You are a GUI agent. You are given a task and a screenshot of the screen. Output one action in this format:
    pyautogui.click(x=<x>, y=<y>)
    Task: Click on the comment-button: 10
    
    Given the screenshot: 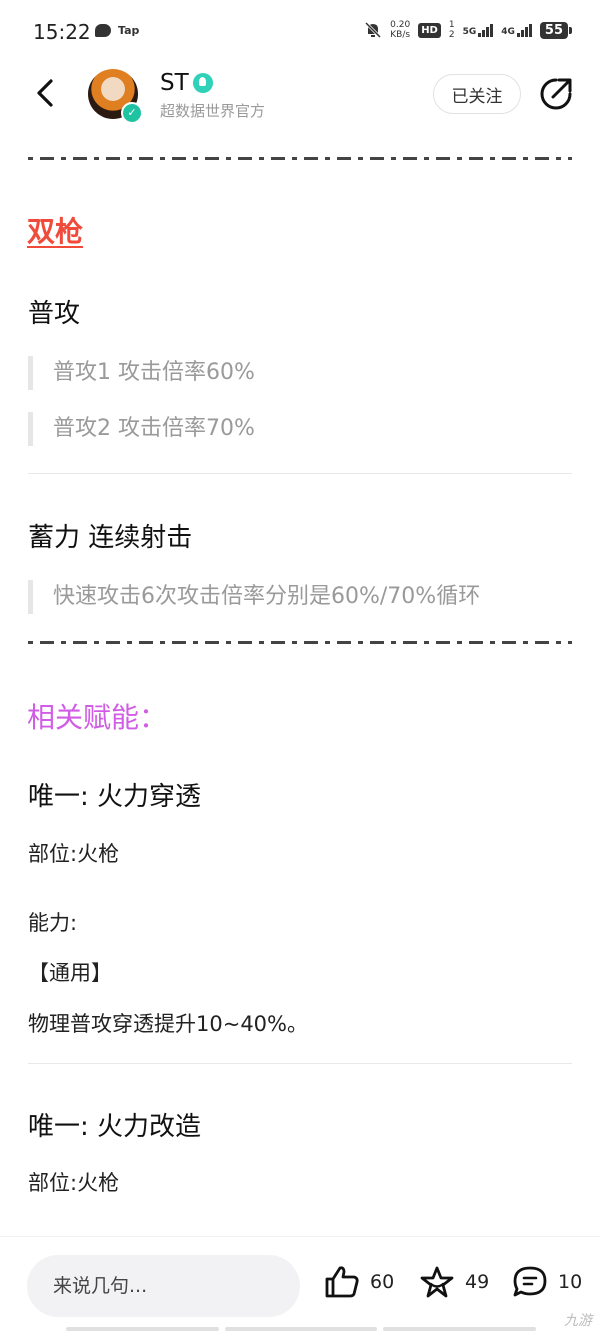 What is the action you would take?
    pyautogui.click(x=547, y=1282)
    